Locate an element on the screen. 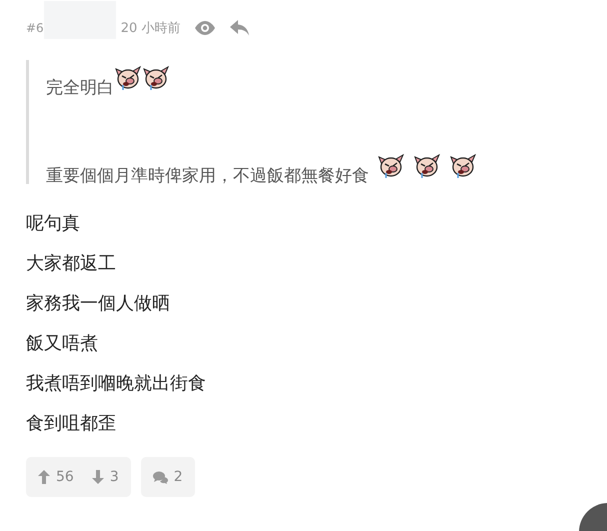  reply-icon is located at coordinates (240, 28).